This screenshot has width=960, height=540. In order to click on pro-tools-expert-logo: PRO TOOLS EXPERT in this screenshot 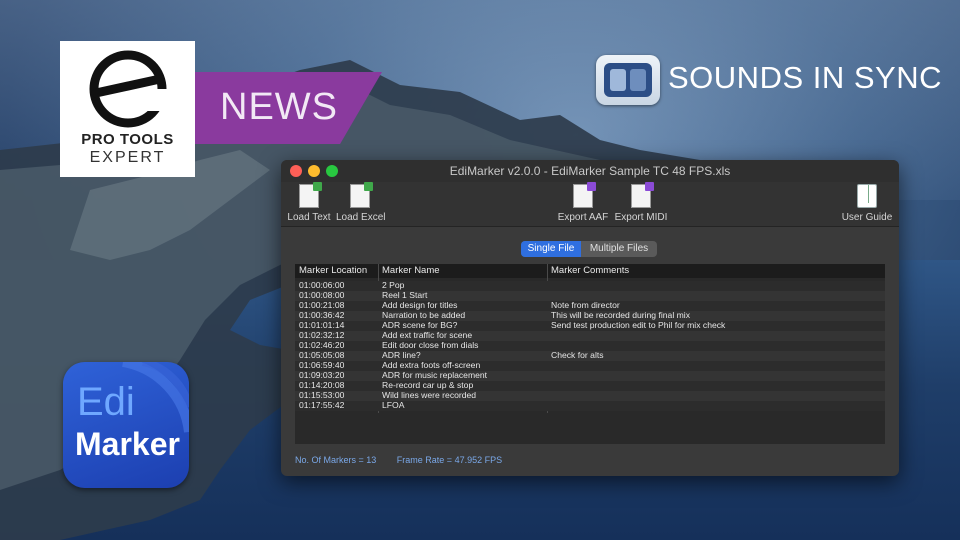, I will do `click(127, 109)`.